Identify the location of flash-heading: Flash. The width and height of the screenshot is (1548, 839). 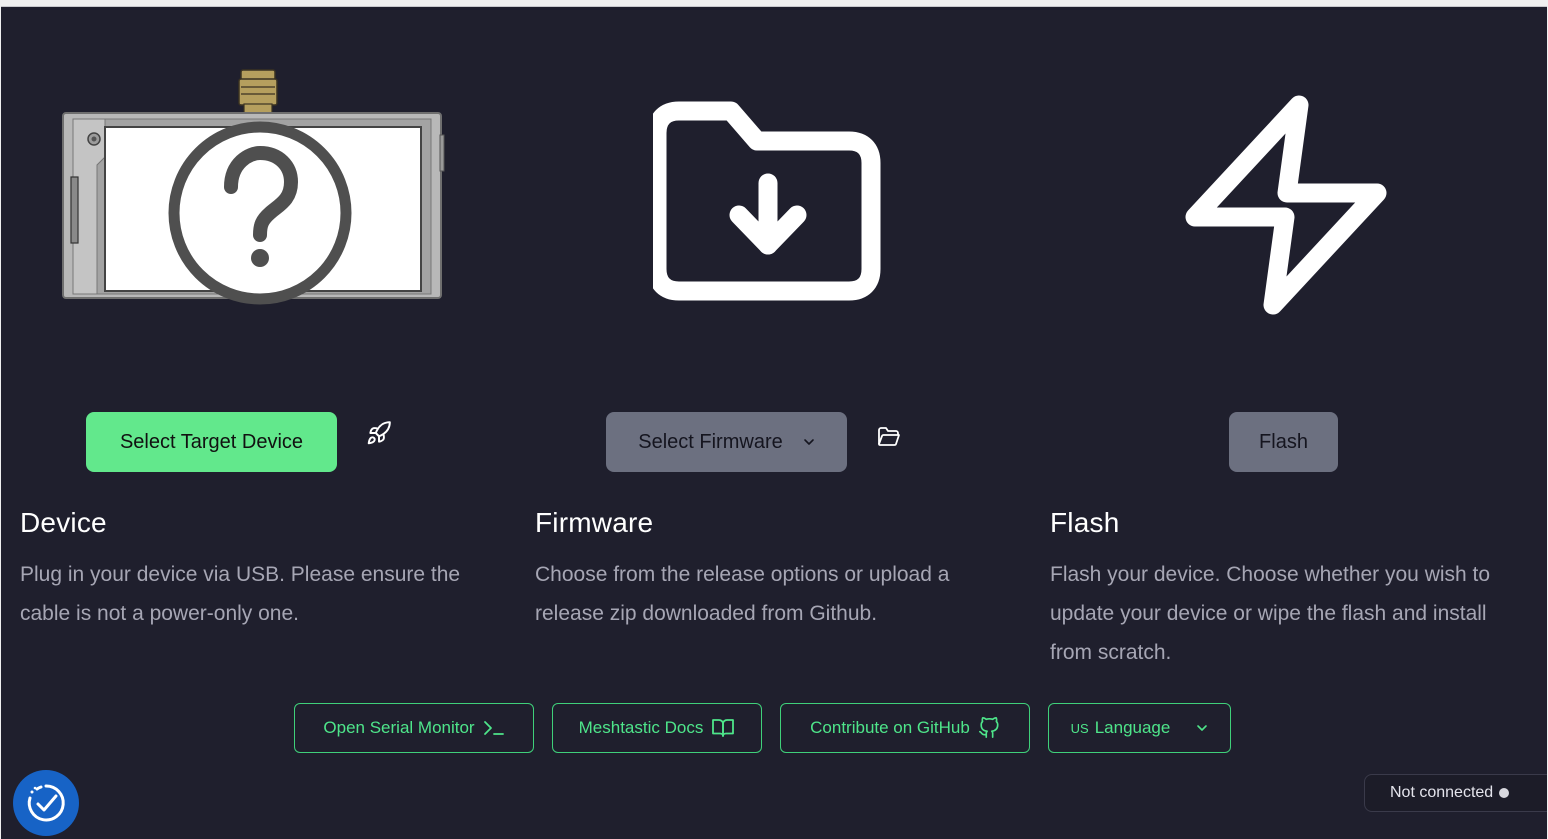
(1085, 522).